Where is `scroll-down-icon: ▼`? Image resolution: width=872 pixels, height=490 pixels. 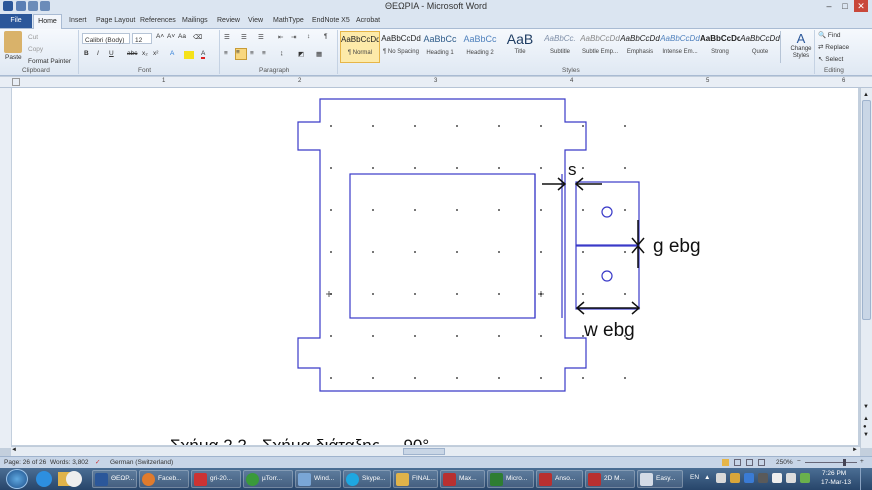 scroll-down-icon: ▼ is located at coordinates (866, 407).